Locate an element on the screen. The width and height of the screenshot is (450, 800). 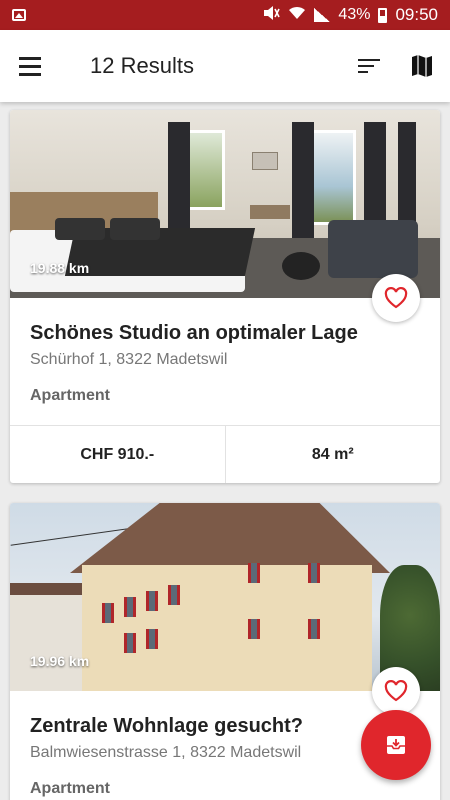
status-bar: 43% 09:50 is located at coordinates (225, 15).